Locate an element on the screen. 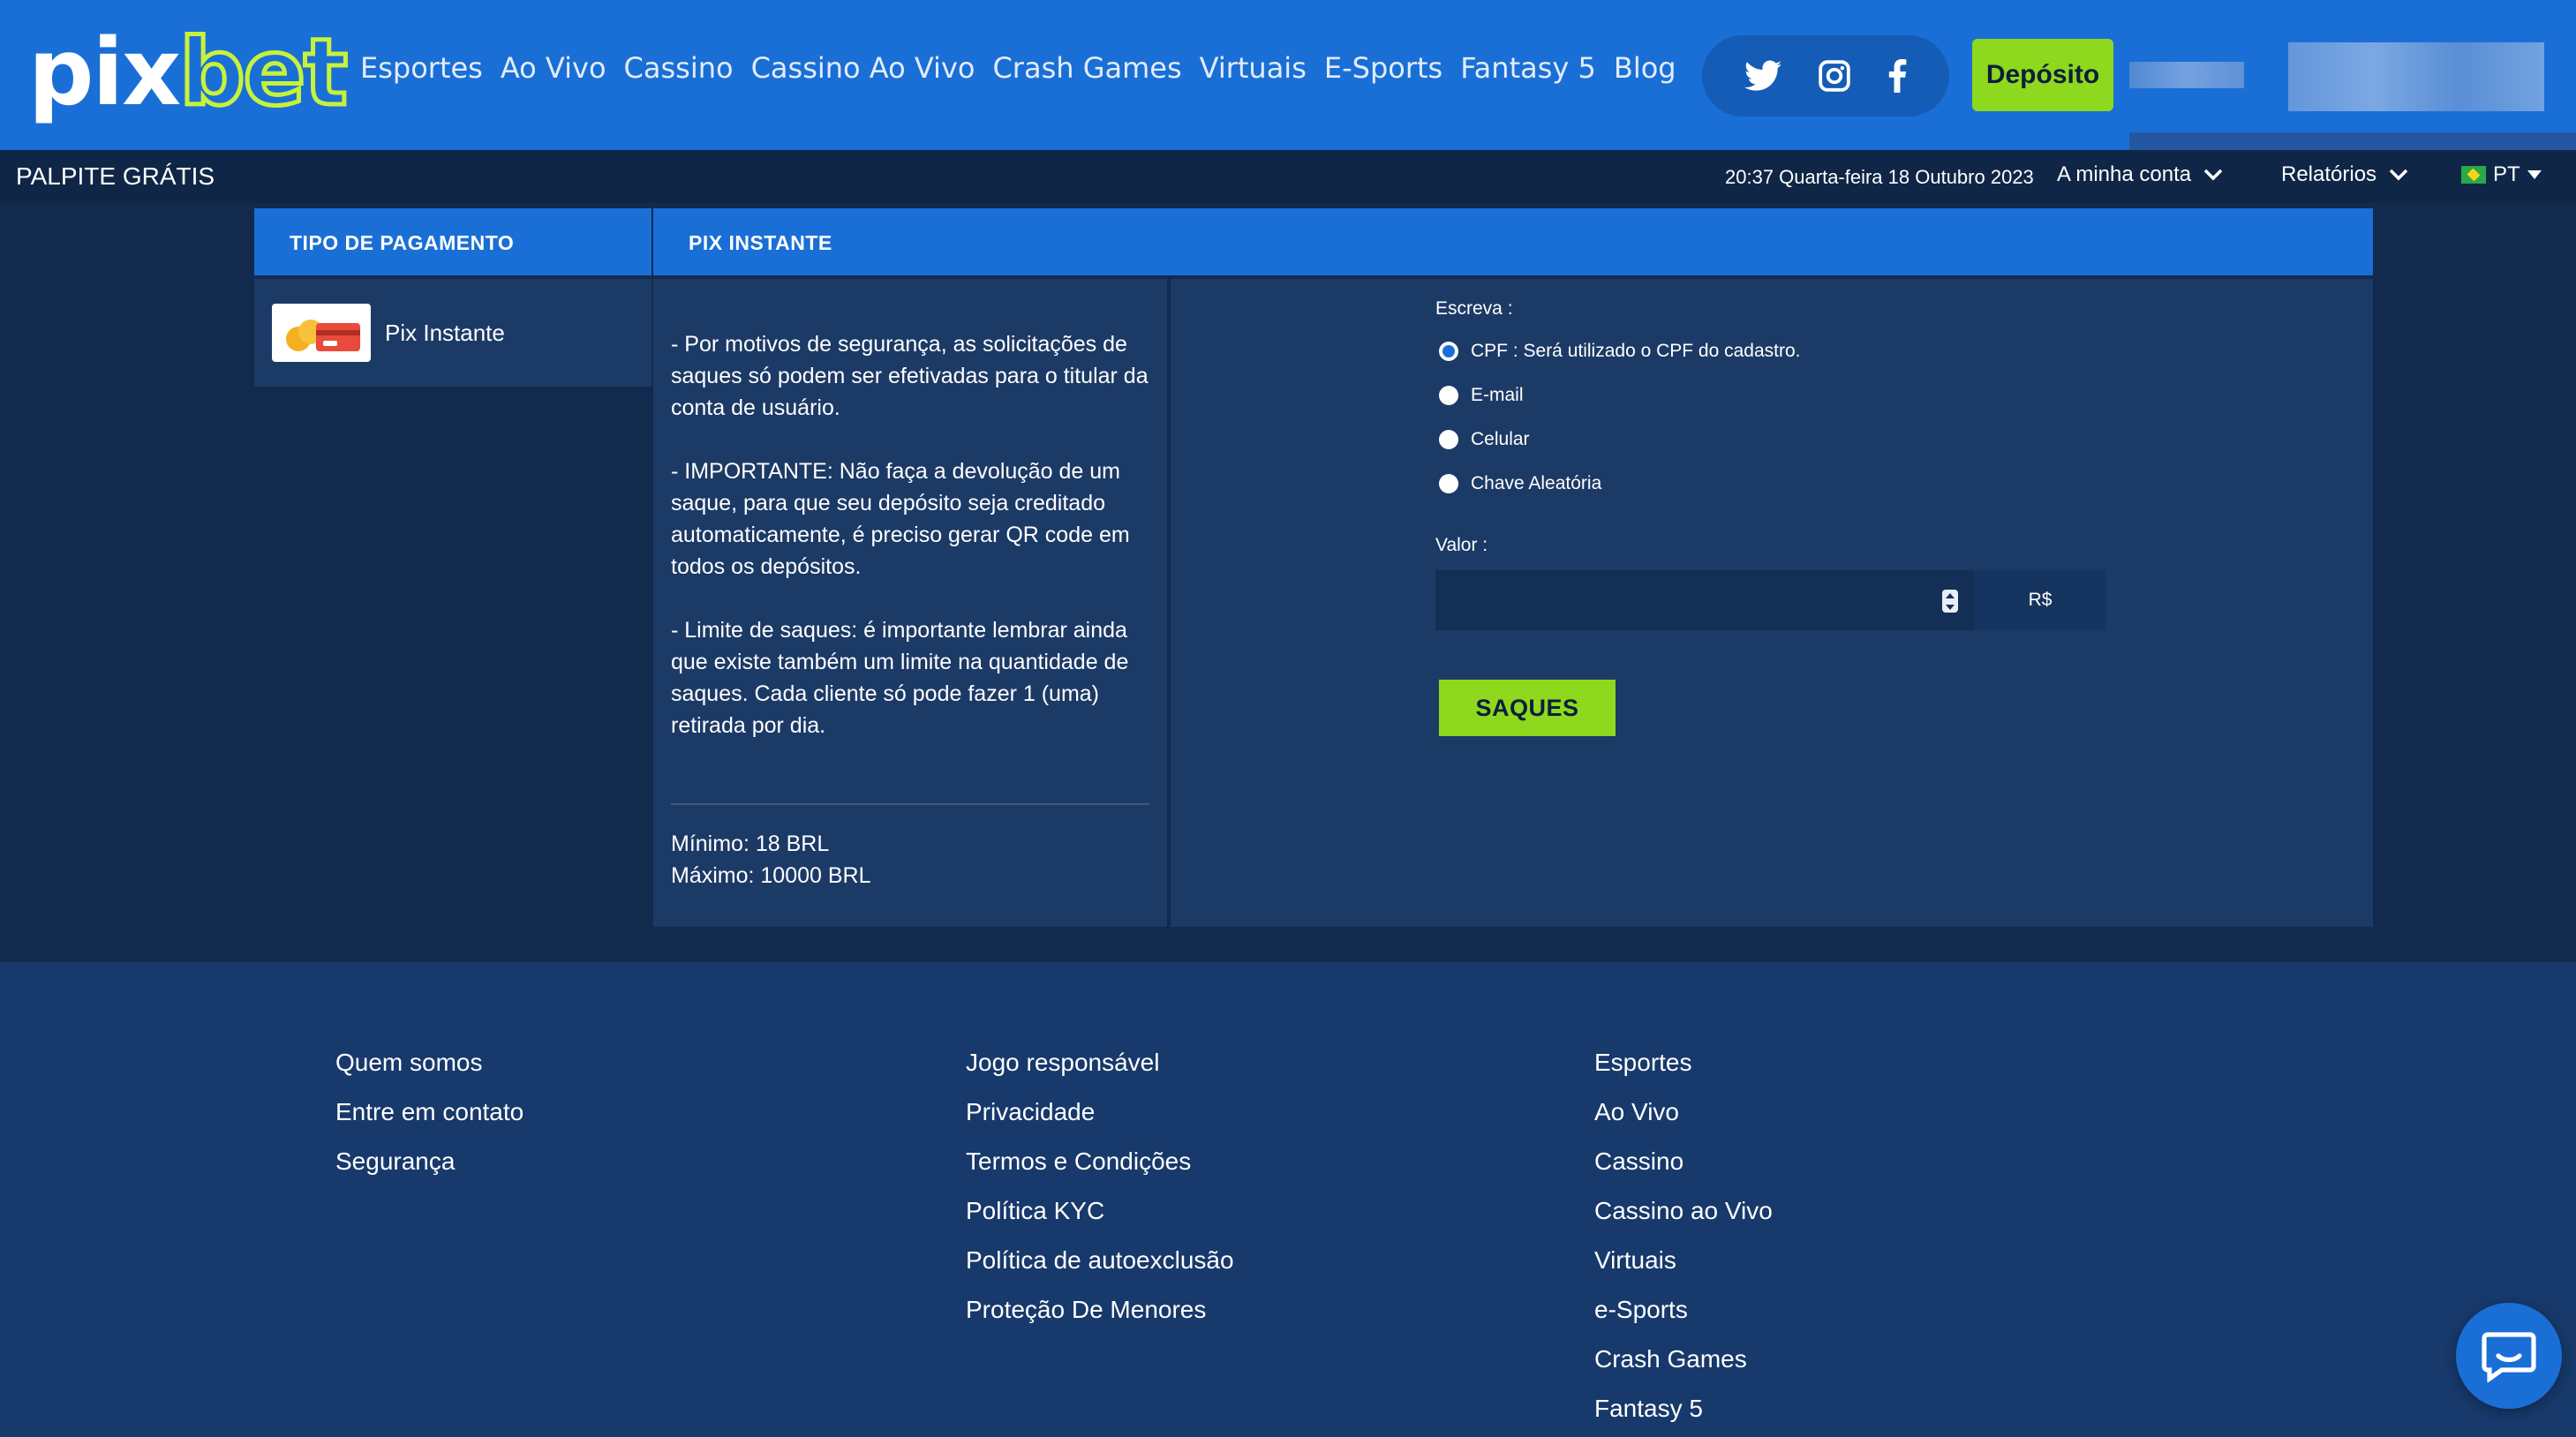 The width and height of the screenshot is (2576, 1437). footer-link: Quem somos is located at coordinates (429, 1063).